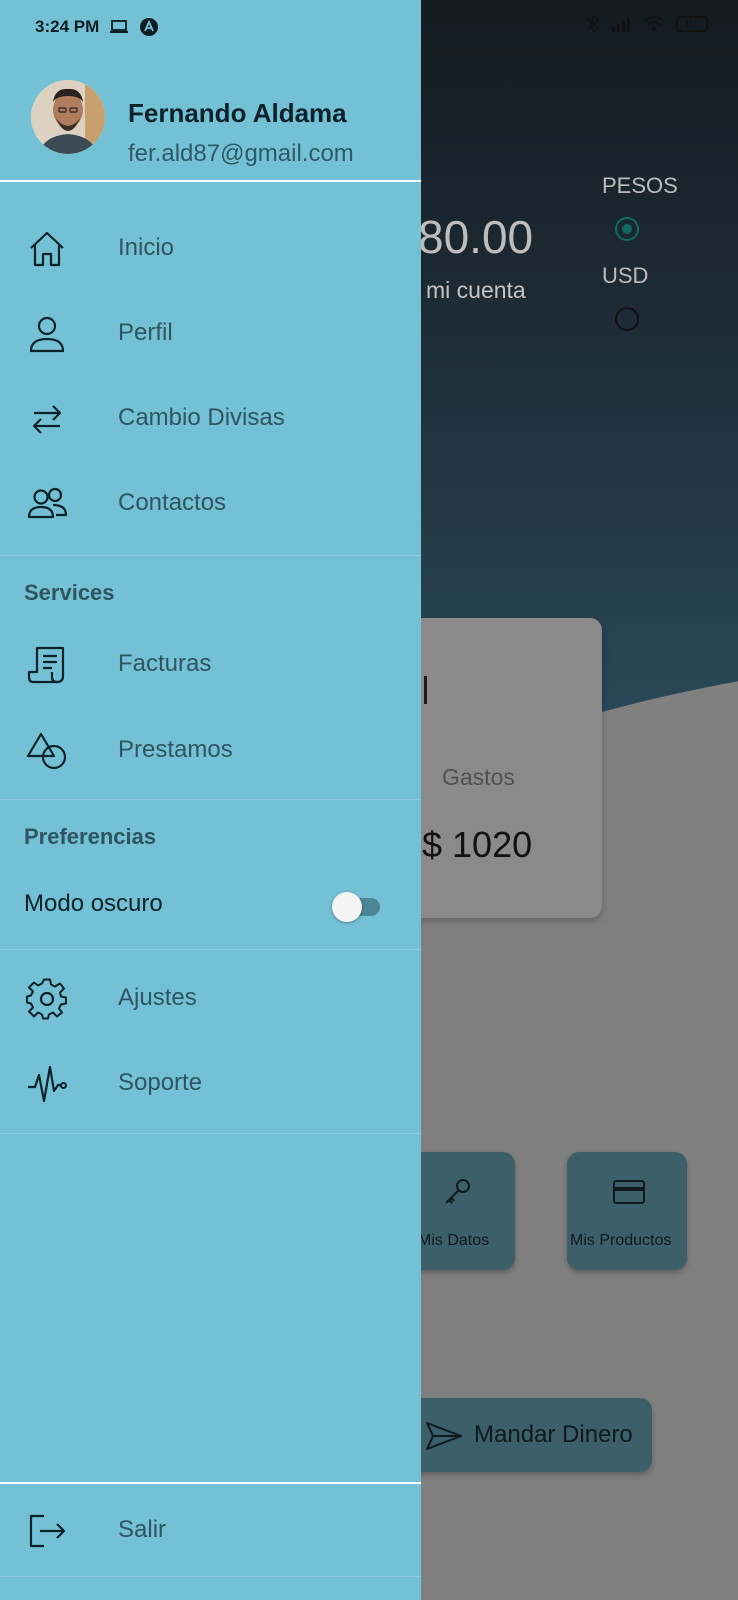  Describe the element at coordinates (210, 1530) in the screenshot. I see `logout-button: Salir` at that location.